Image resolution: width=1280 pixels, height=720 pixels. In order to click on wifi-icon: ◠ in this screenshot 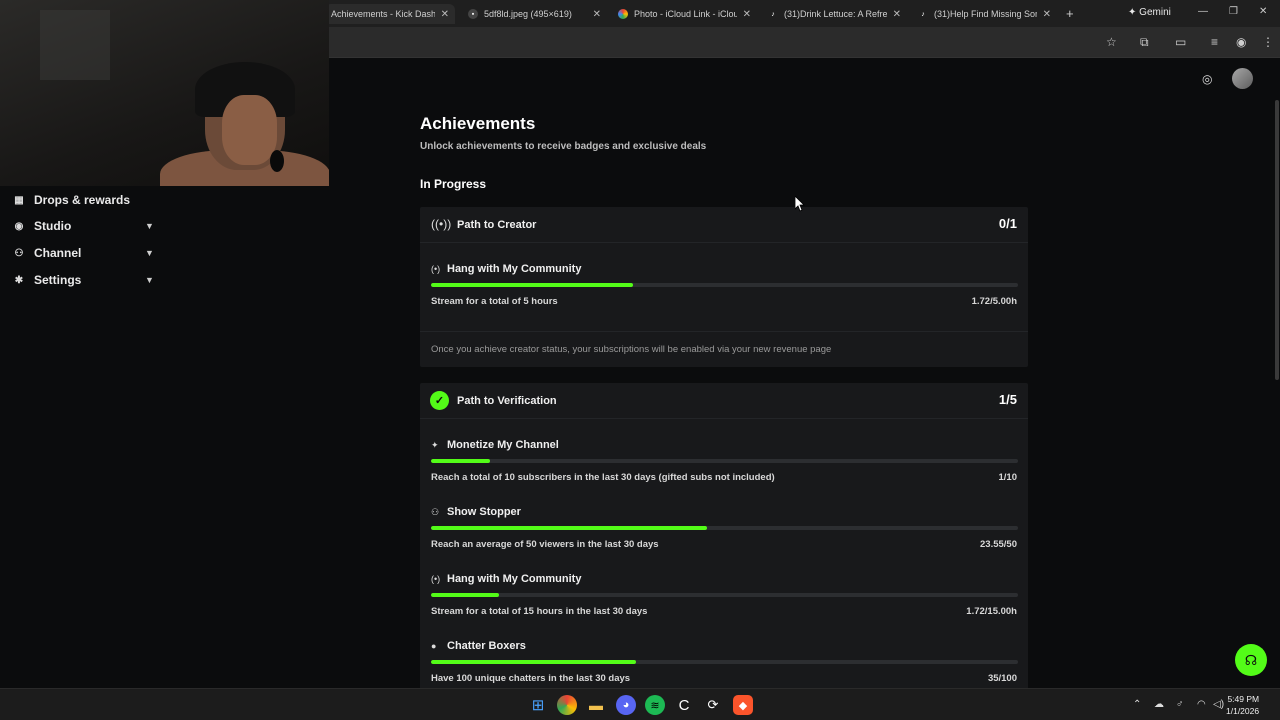, I will do `click(1201, 704)`.